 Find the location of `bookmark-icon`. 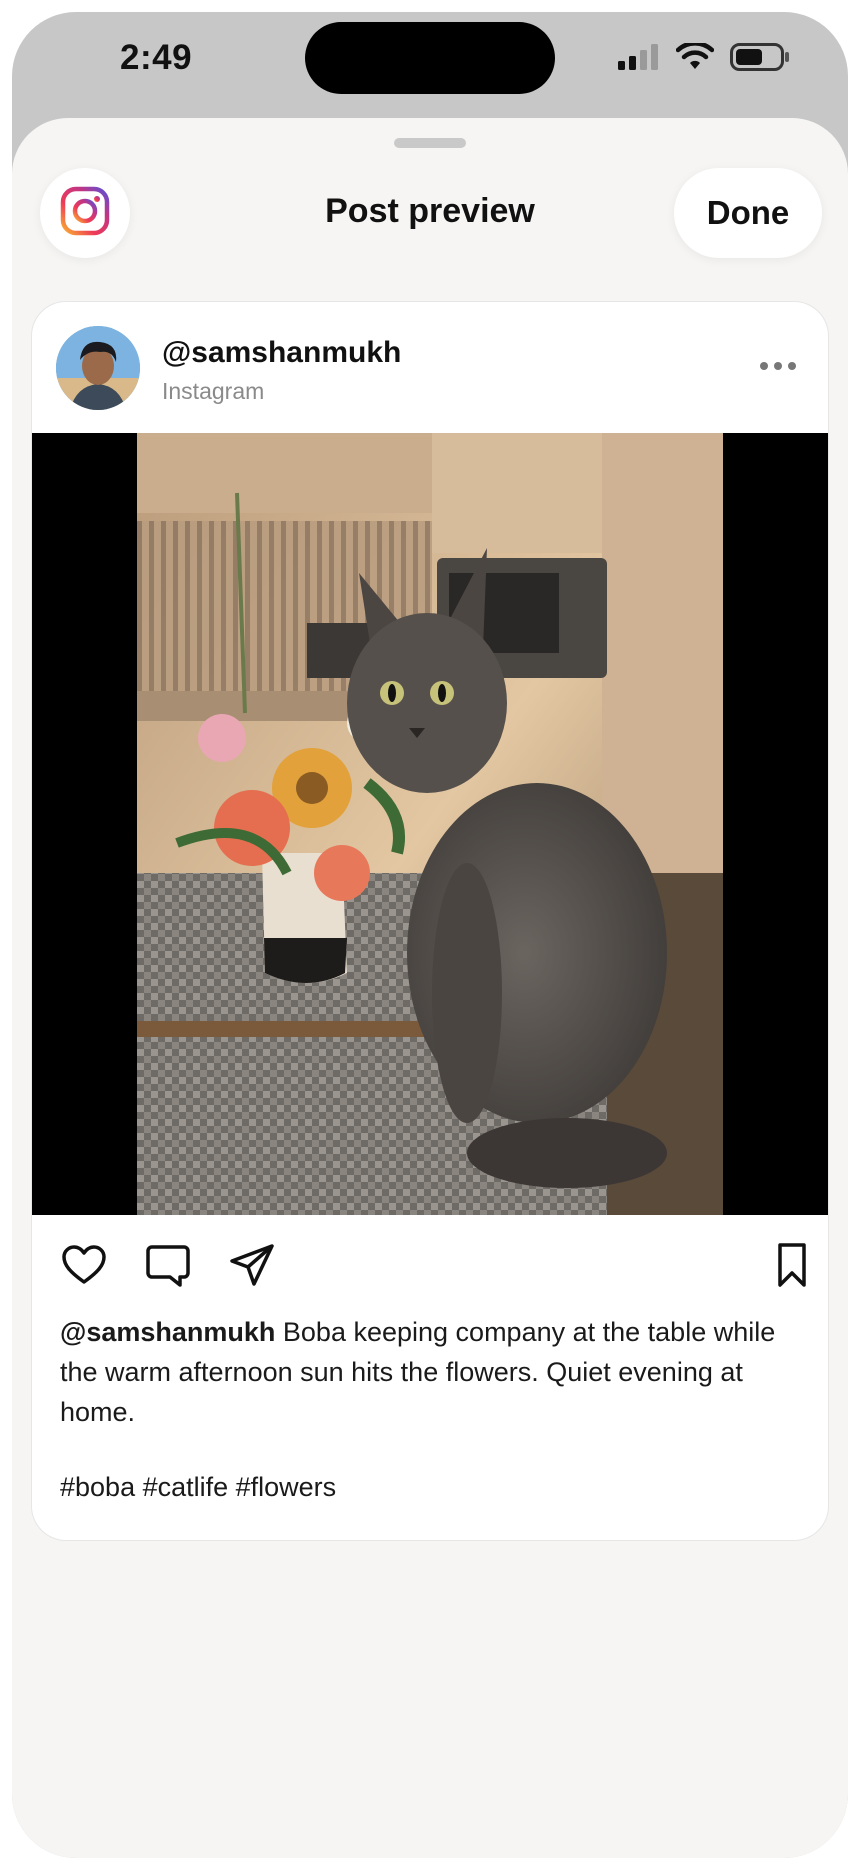

bookmark-icon is located at coordinates (792, 1265).